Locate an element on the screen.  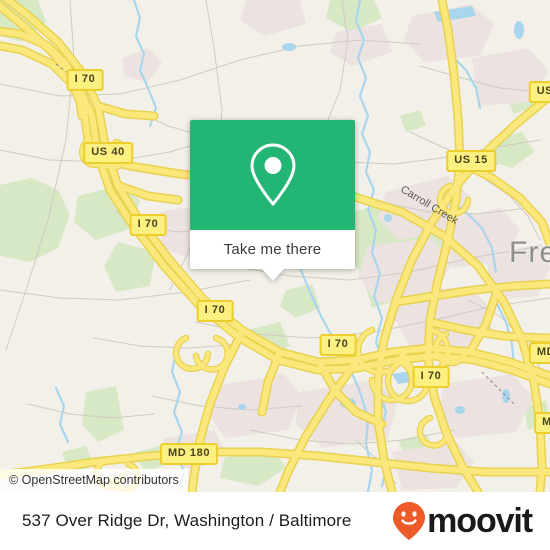
highway-shield-us-edge: US is located at coordinates (539, 92).